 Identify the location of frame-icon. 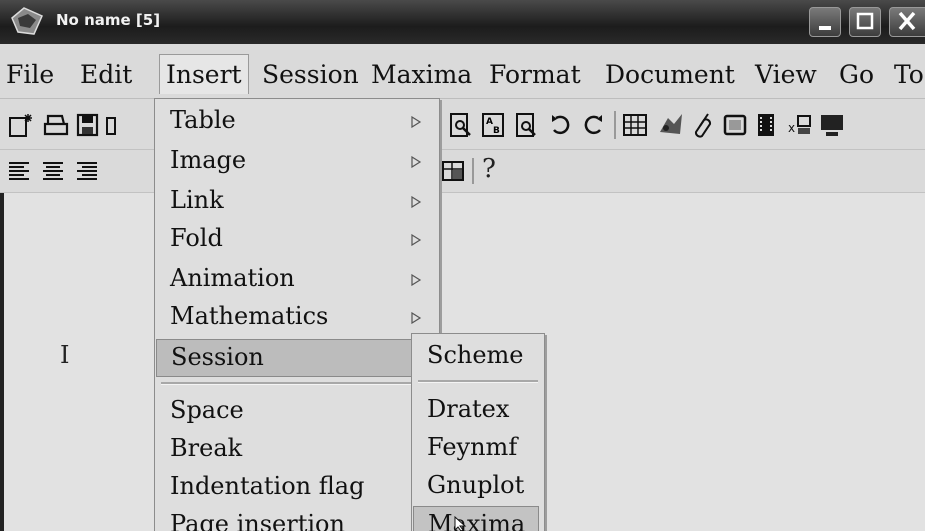
(735, 125).